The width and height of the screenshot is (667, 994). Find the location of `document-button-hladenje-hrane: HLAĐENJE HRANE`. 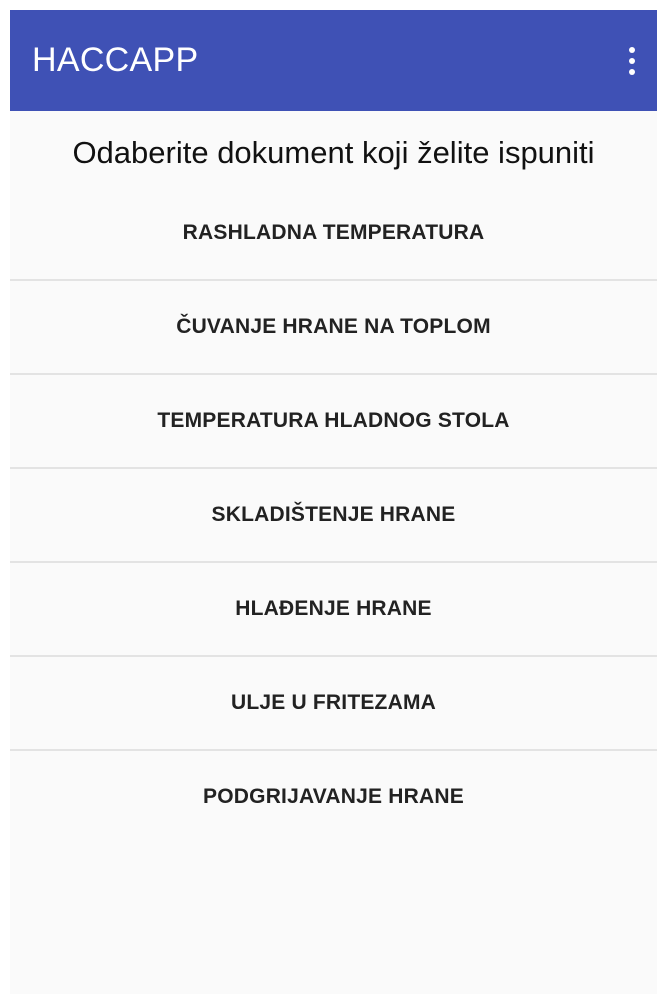

document-button-hladenje-hrane: HLAĐENJE HRANE is located at coordinates (333, 610).